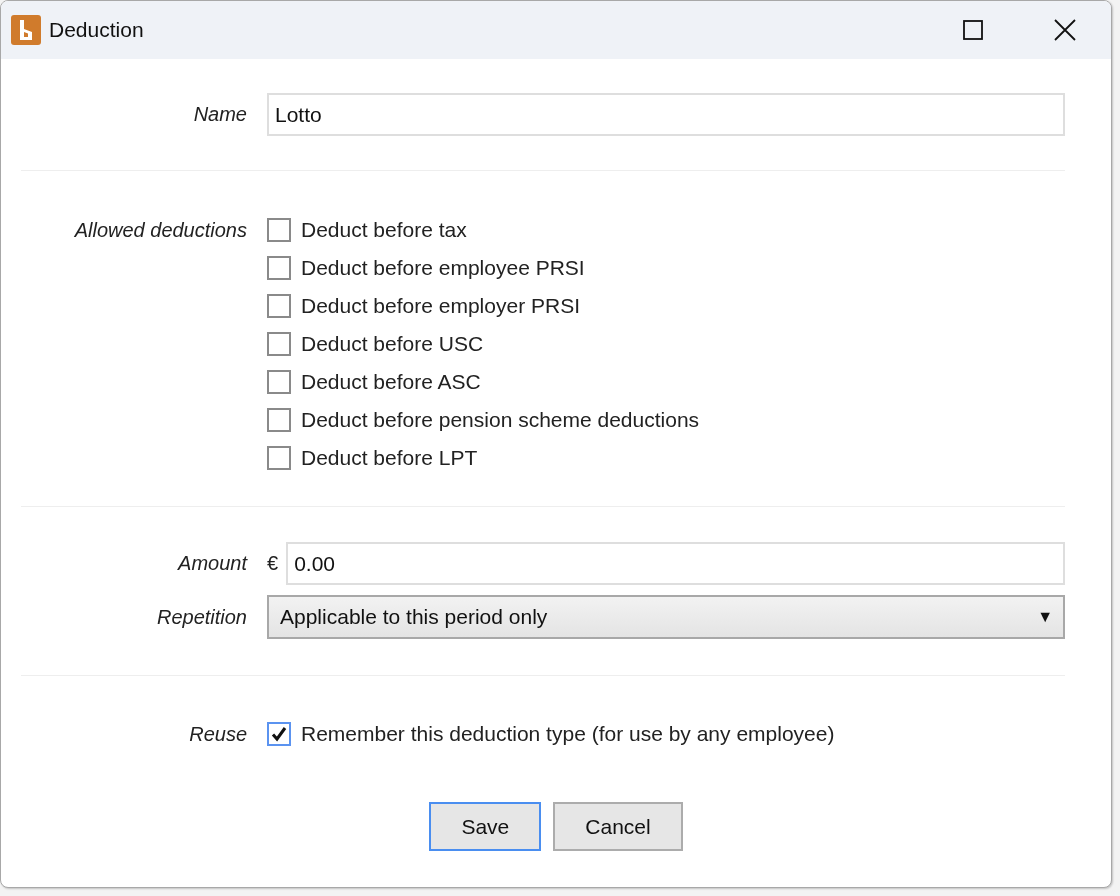 This screenshot has height=896, width=1120. I want to click on checkmark-icon, so click(279, 734).